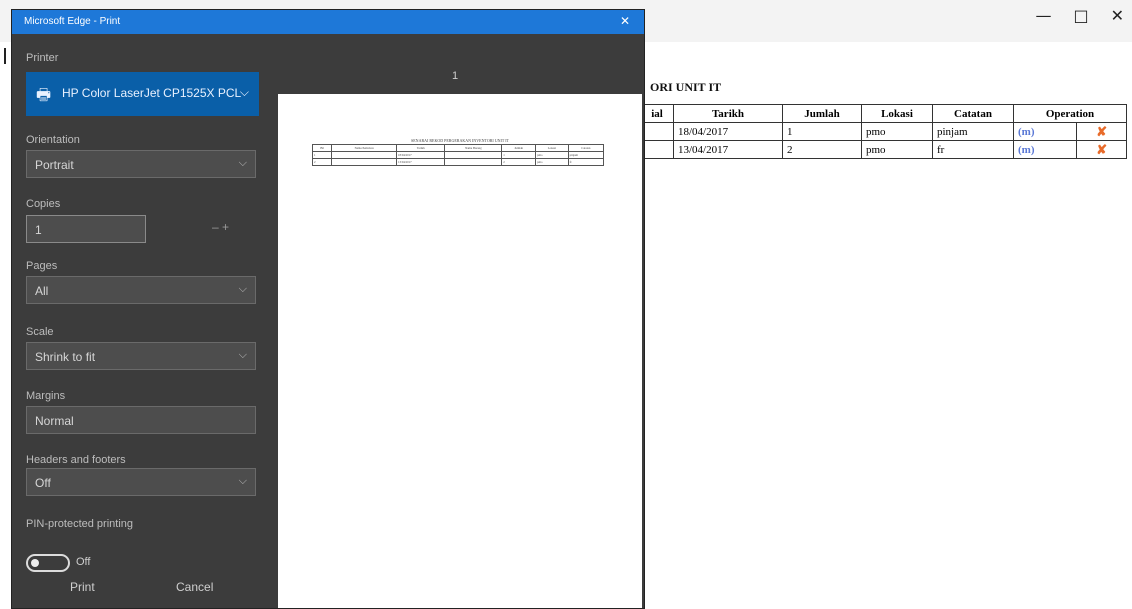 The width and height of the screenshot is (1132, 609). Describe the element at coordinates (42, 266) in the screenshot. I see `pages-label: Pages` at that location.